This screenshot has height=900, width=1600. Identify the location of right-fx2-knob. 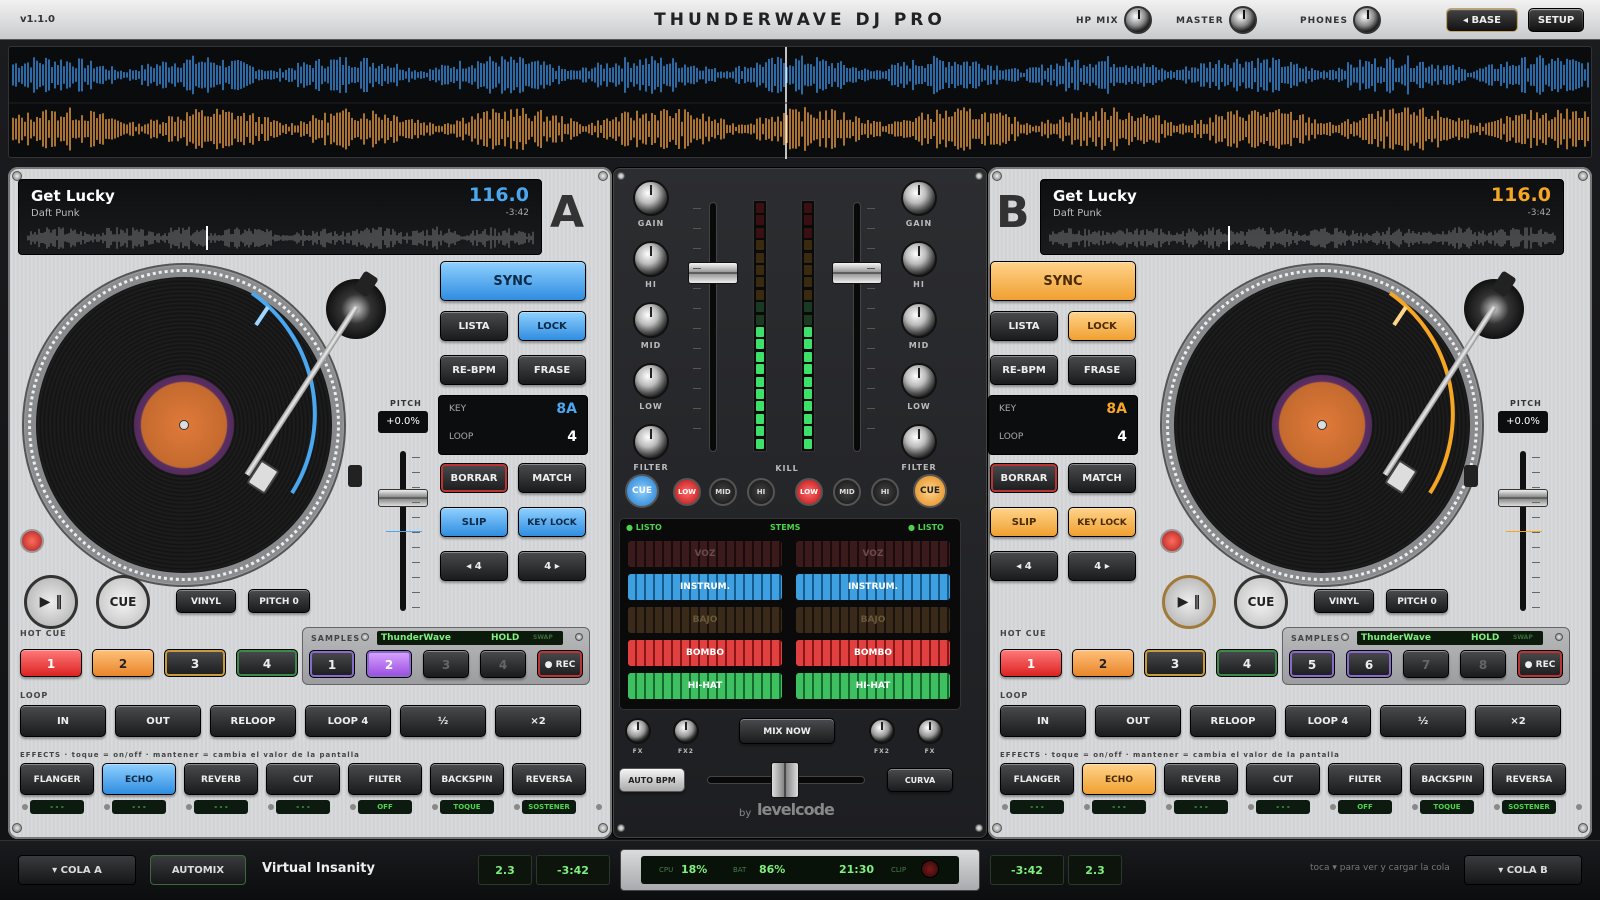
(882, 731).